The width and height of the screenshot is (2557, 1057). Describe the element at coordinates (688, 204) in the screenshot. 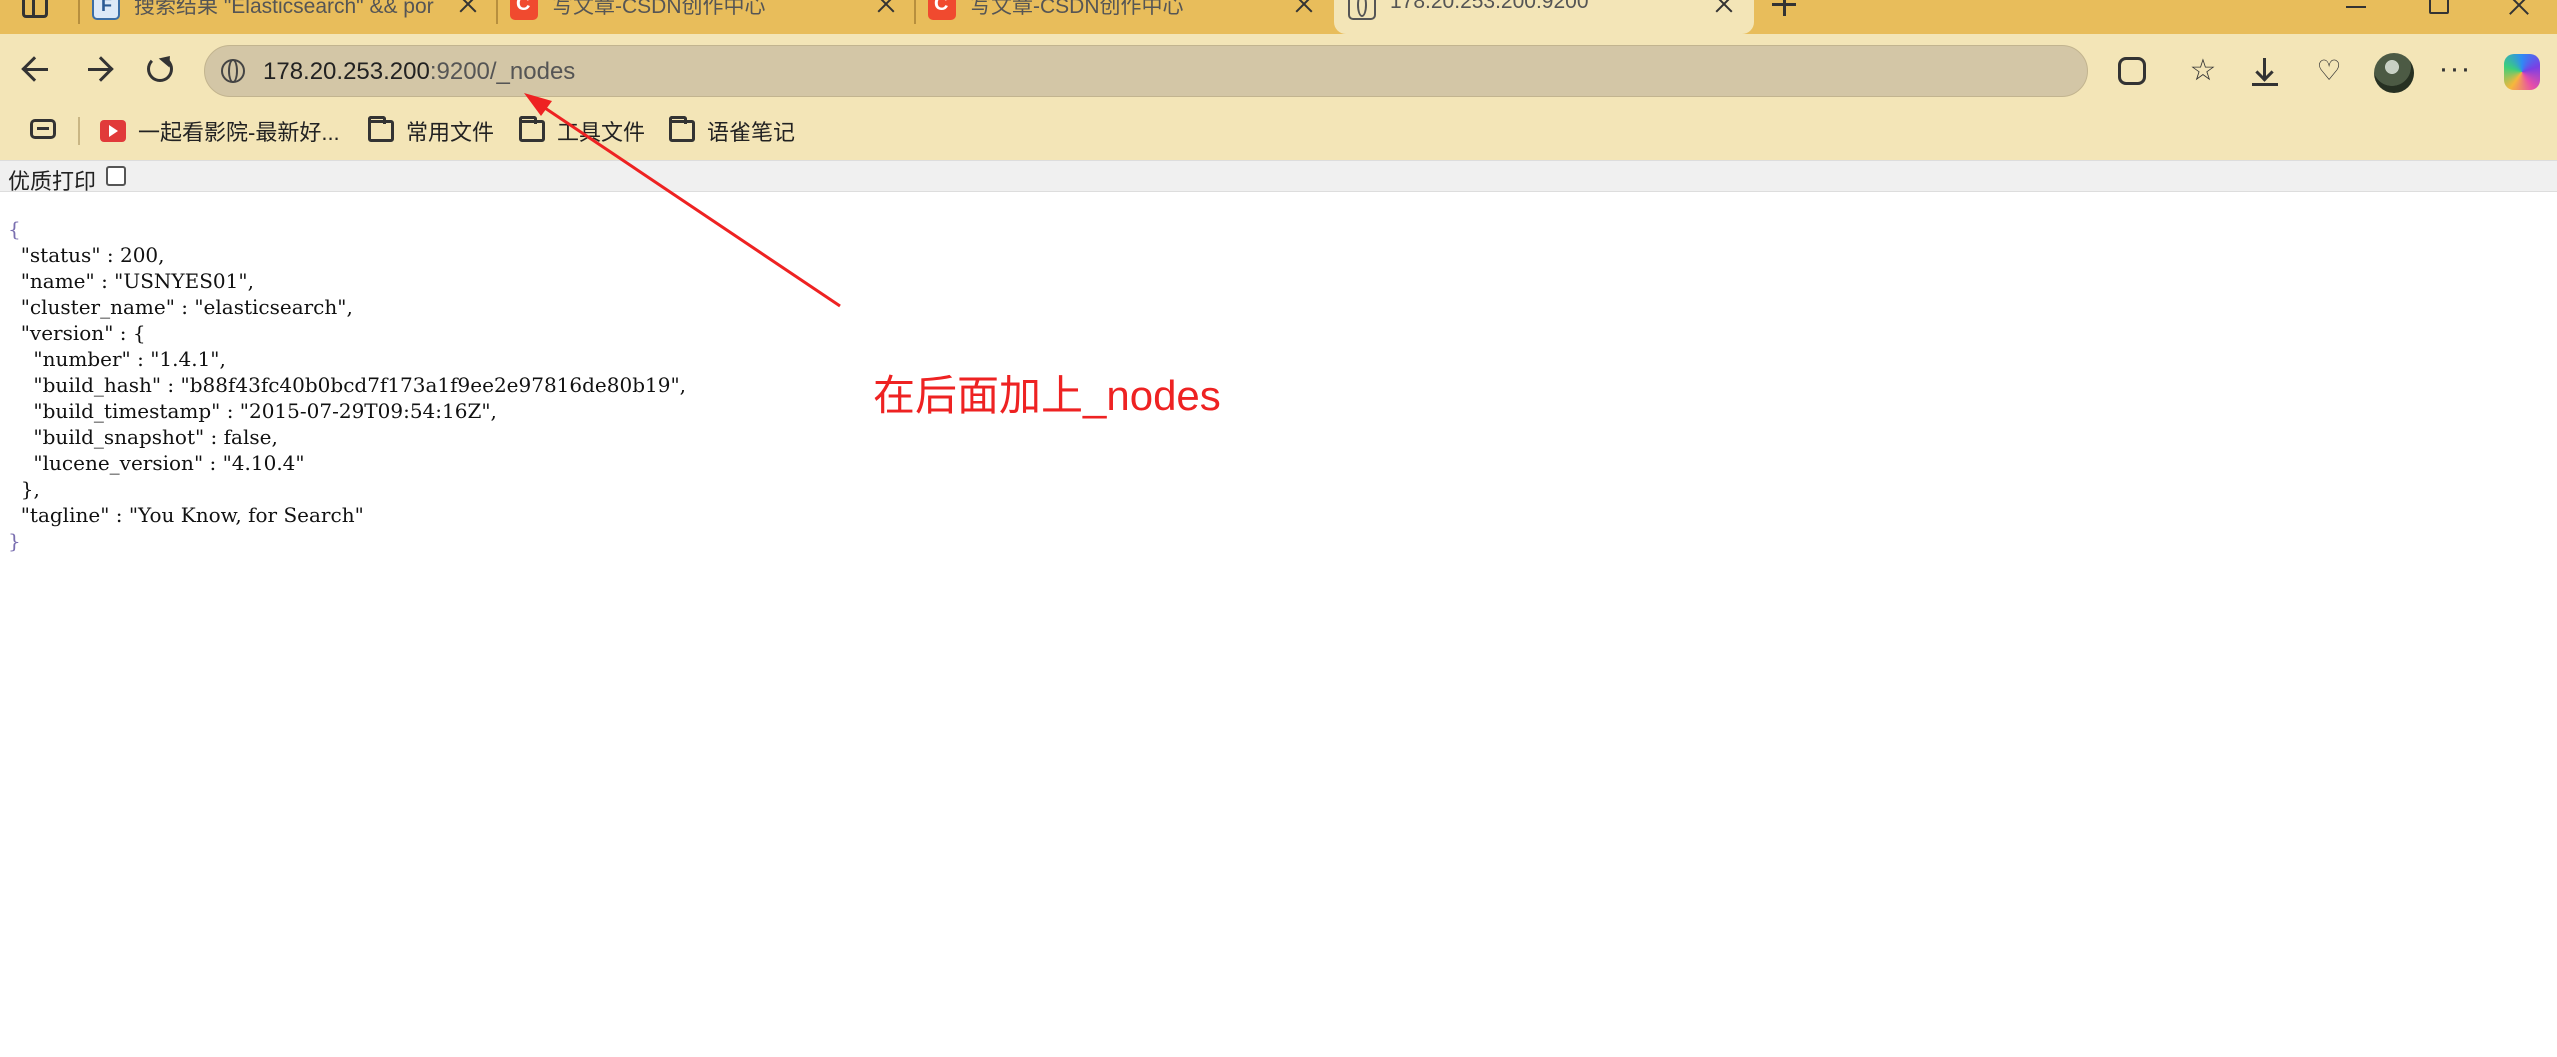

I see `annotation-arrow-line` at that location.